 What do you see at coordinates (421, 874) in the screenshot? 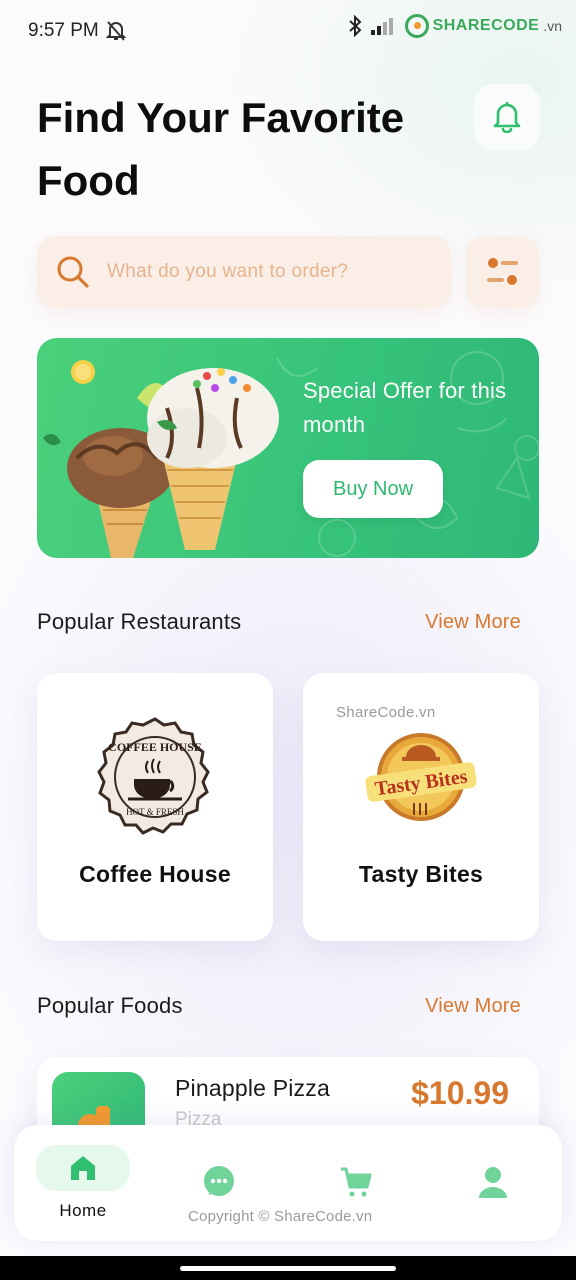
I see `restaurant-name: Tasty Bites` at bounding box center [421, 874].